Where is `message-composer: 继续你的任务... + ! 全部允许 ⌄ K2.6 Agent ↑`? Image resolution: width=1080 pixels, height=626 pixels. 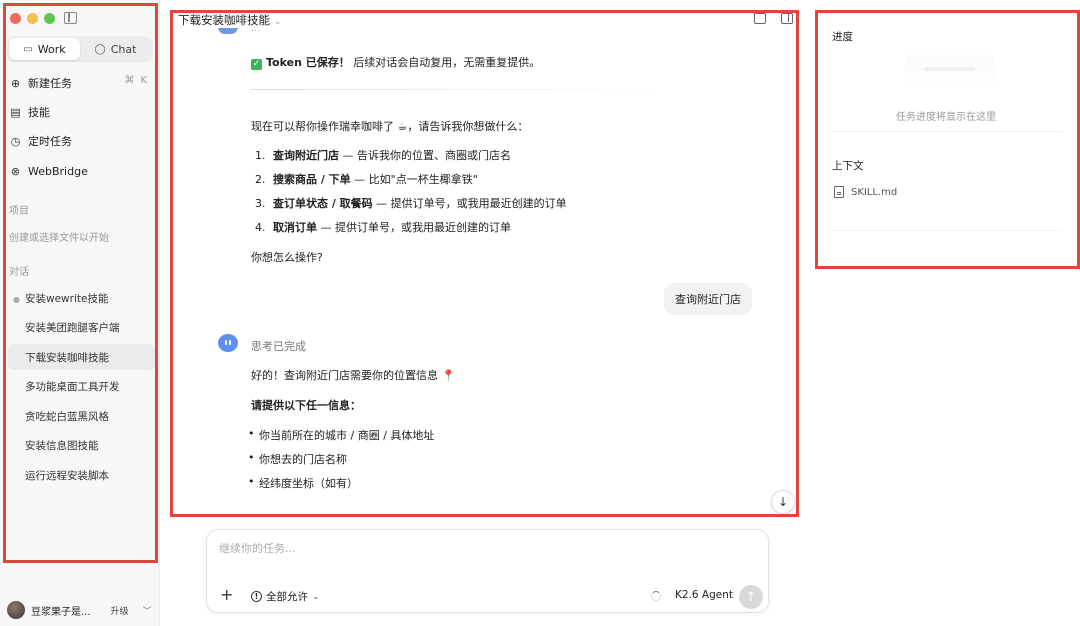
message-composer: 继续你的任务... + ! 全部允许 ⌄ K2.6 Agent ↑ is located at coordinates (487, 571).